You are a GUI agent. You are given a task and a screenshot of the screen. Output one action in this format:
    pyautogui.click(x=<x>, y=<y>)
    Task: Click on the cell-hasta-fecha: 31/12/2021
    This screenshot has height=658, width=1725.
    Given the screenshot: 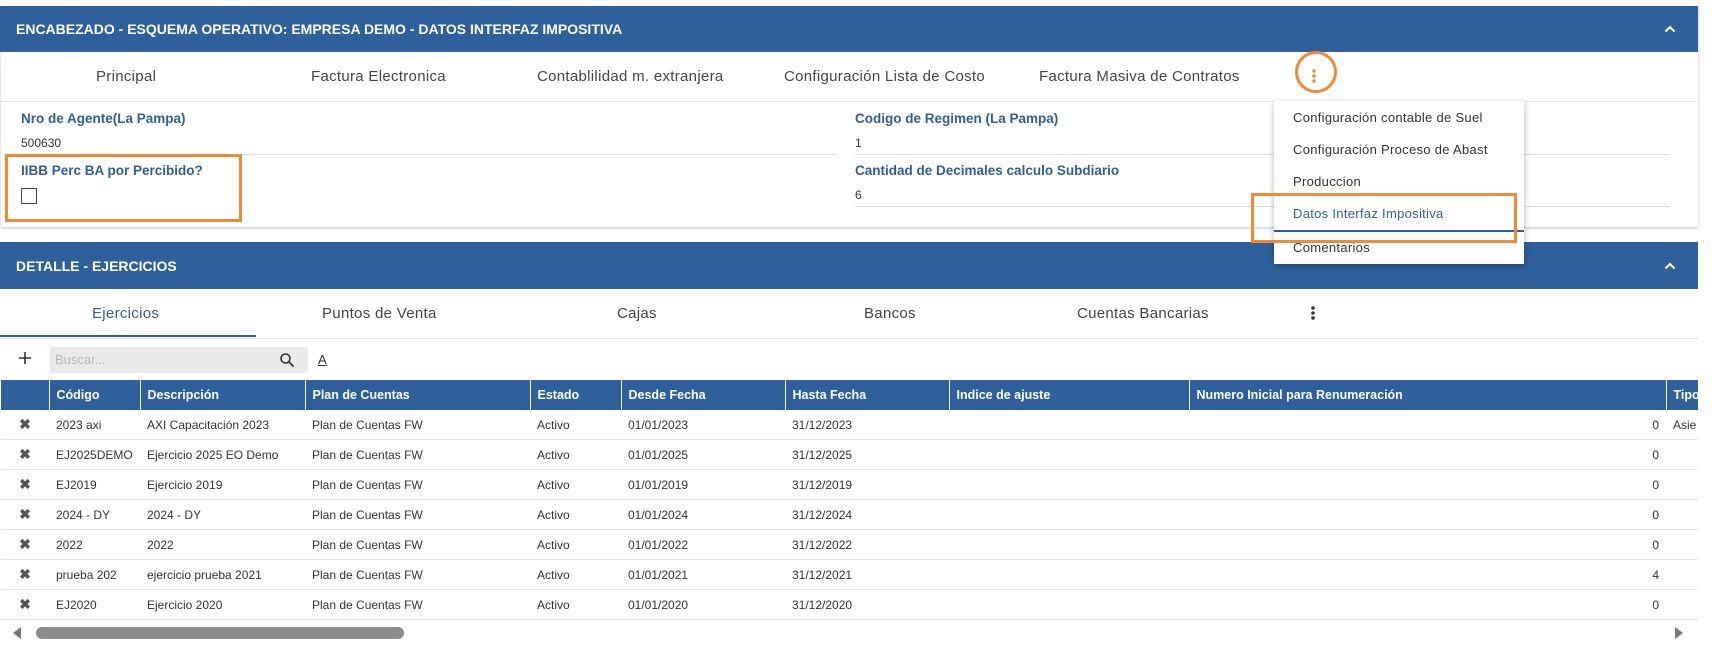 What is the action you would take?
    pyautogui.click(x=867, y=574)
    